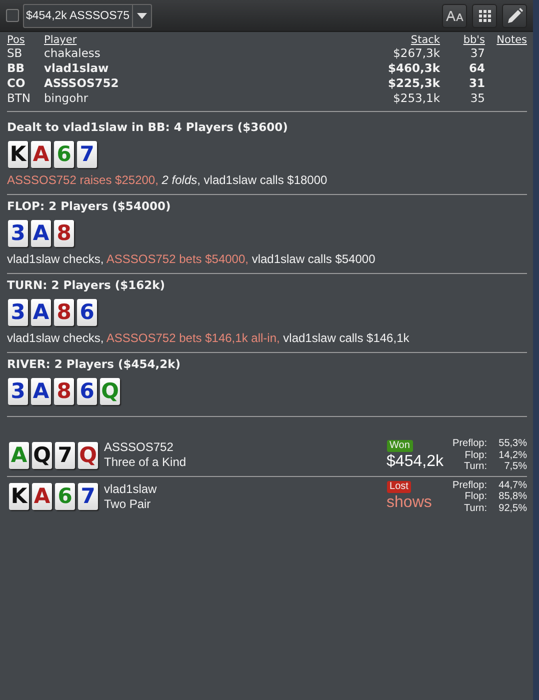 The height and width of the screenshot is (700, 539). What do you see at coordinates (512, 444) in the screenshot?
I see `equity-value: 55,3%` at bounding box center [512, 444].